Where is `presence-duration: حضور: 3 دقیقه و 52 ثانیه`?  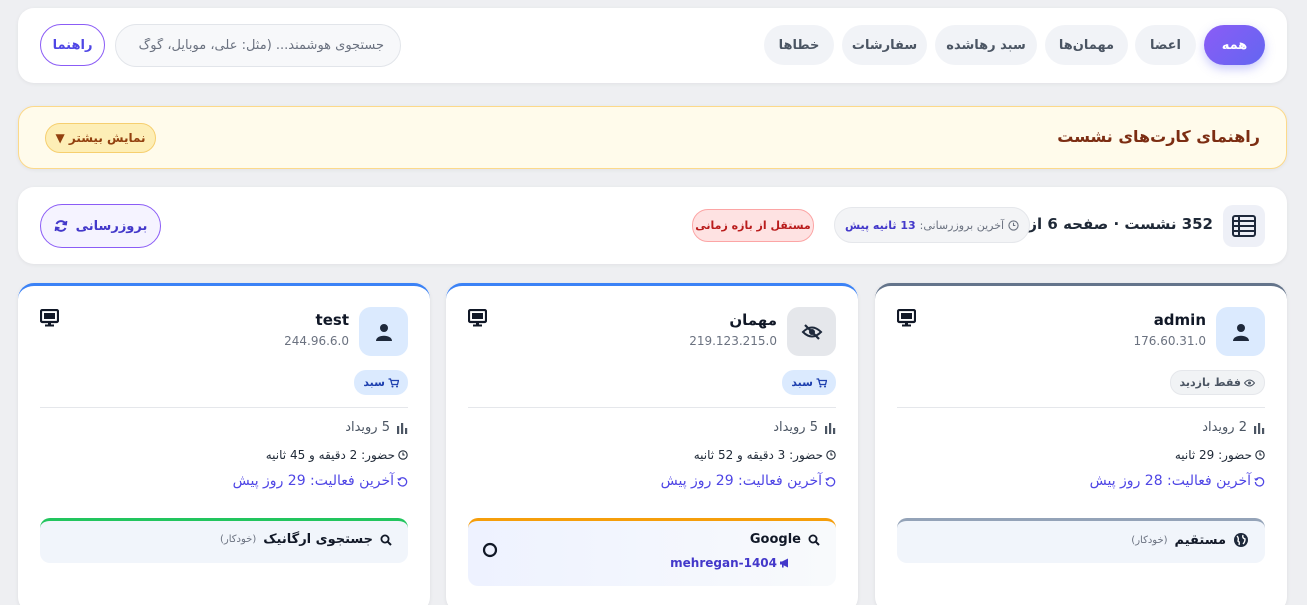
presence-duration: حضور: 3 دقیقه و 52 ثانیه is located at coordinates (765, 455).